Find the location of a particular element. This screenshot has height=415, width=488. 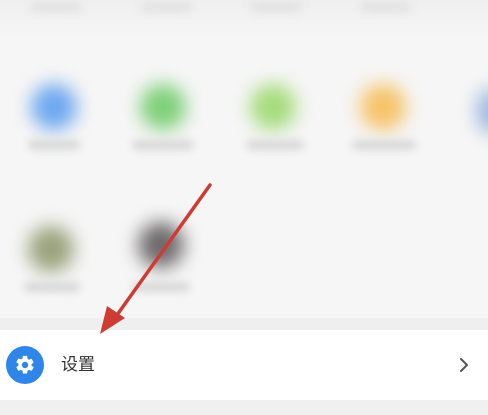

bottom-strip is located at coordinates (244, 407).